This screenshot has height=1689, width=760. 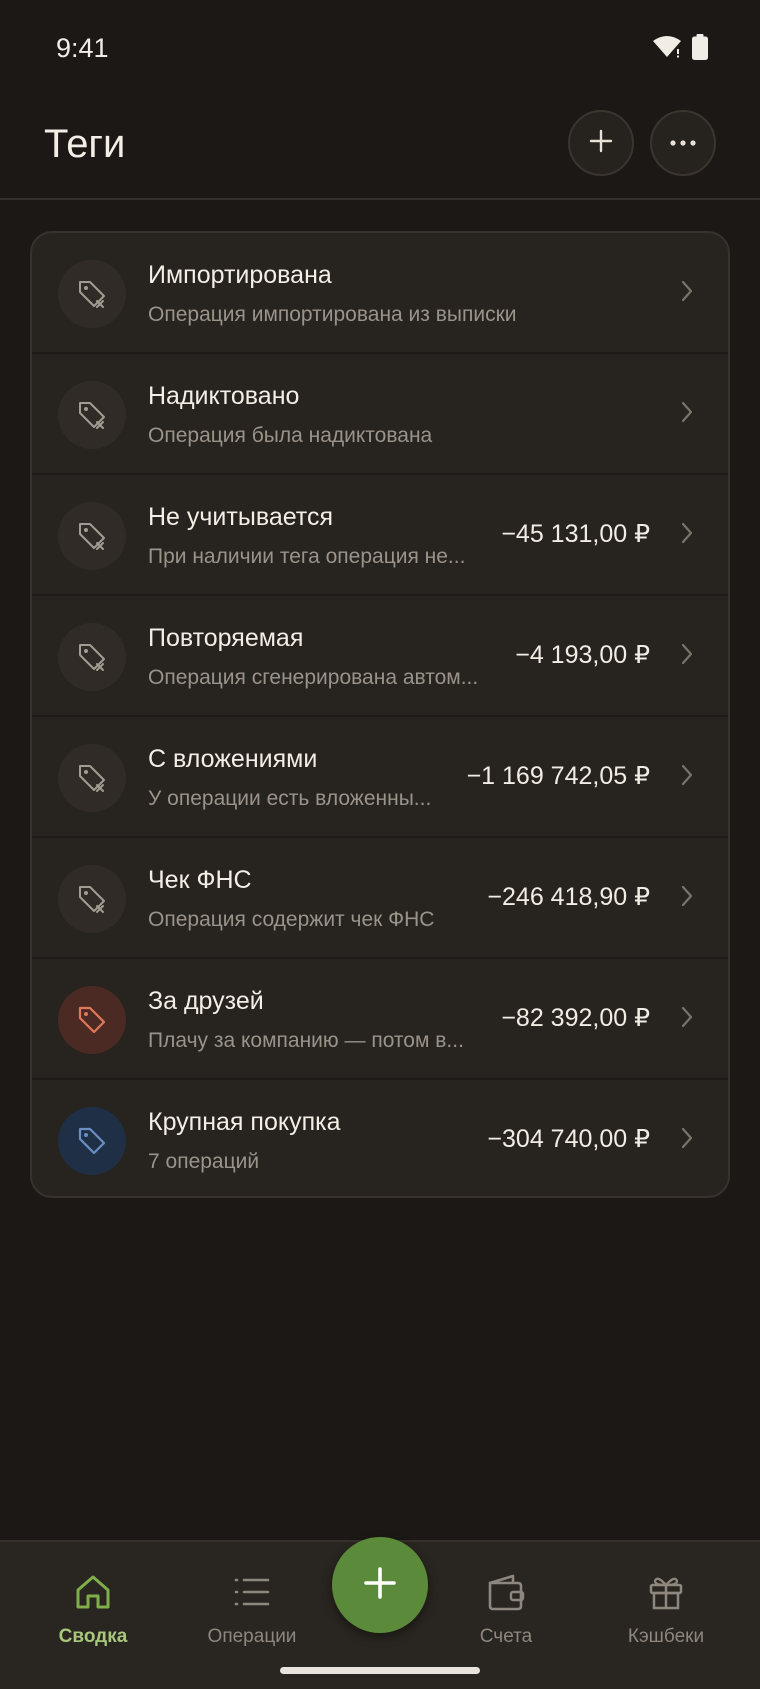 What do you see at coordinates (204, 1161) in the screenshot?
I see `tag-description: 7 операций` at bounding box center [204, 1161].